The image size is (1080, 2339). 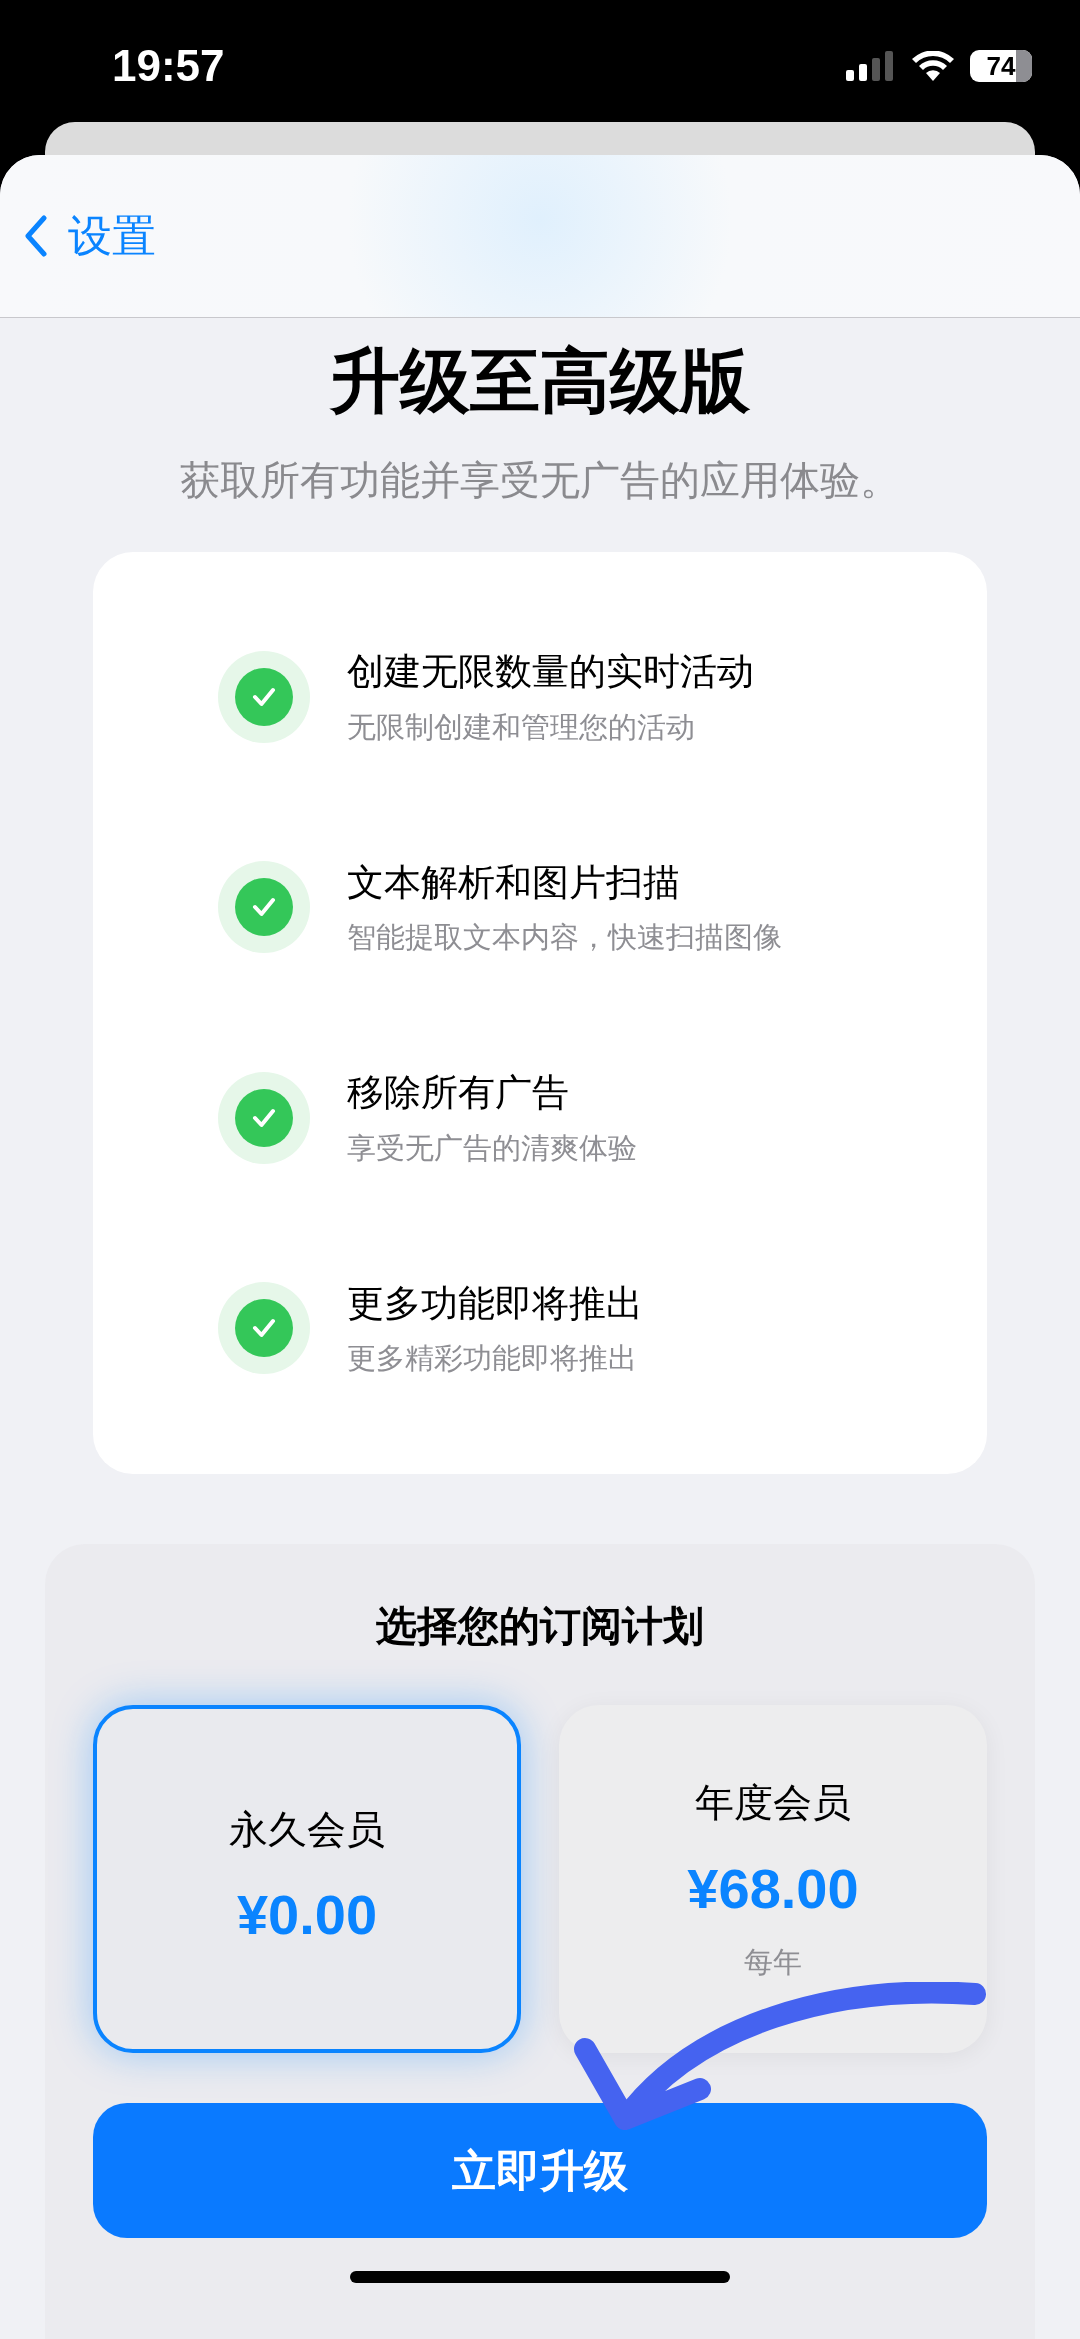 What do you see at coordinates (521, 727) in the screenshot?
I see `feature-description: 无限制创建和管理您的活动` at bounding box center [521, 727].